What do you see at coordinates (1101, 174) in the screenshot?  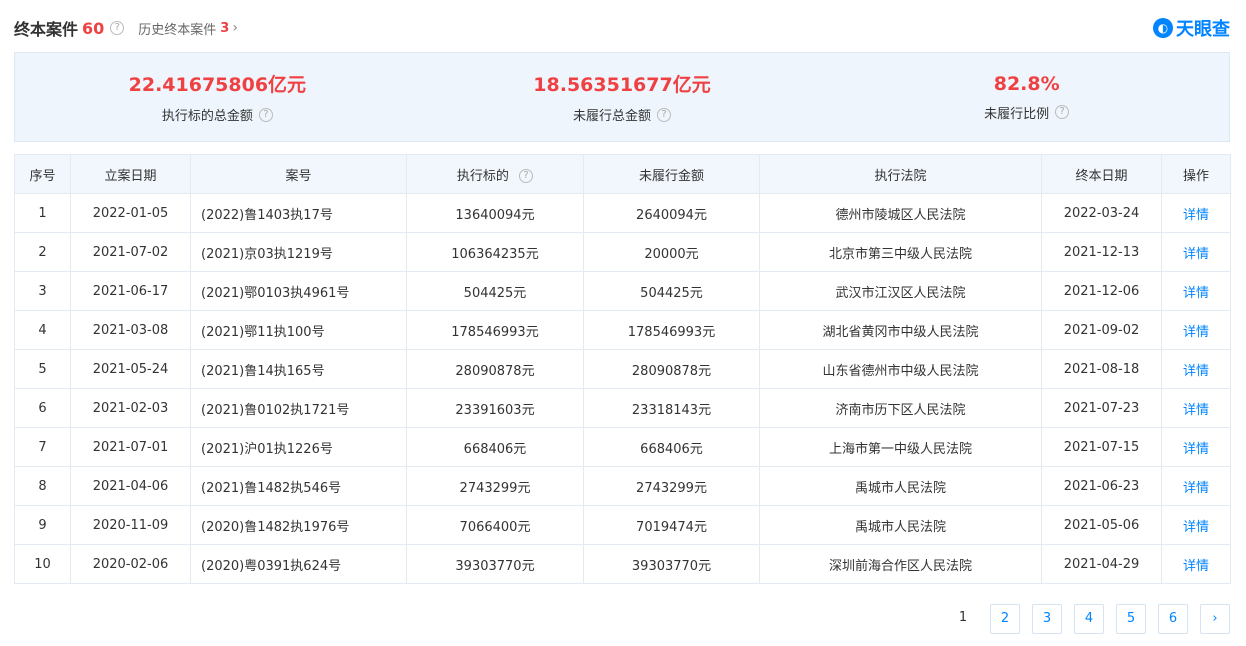 I see `col-header-end-date: 终本日期` at bounding box center [1101, 174].